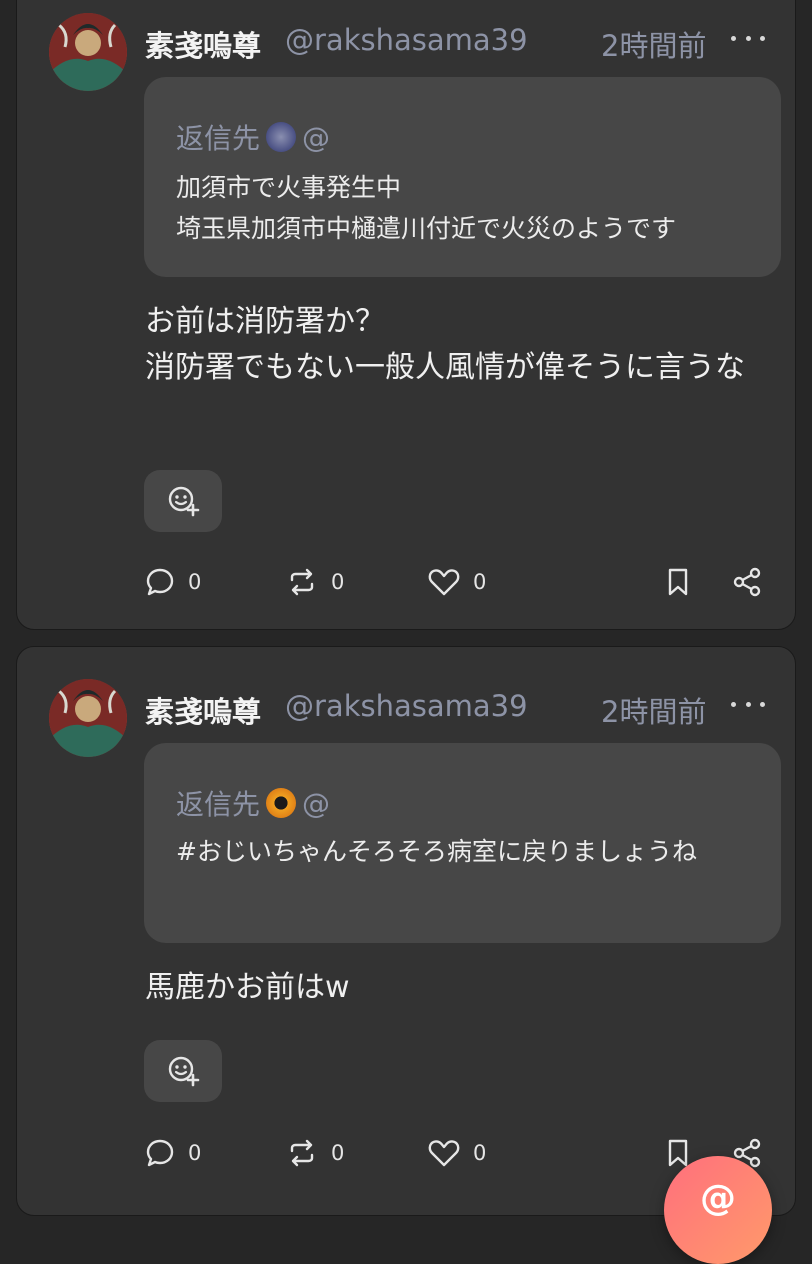  I want to click on quoted-line: #おじいちゃんそろそろ病室に戻りましょうね, so click(436, 851).